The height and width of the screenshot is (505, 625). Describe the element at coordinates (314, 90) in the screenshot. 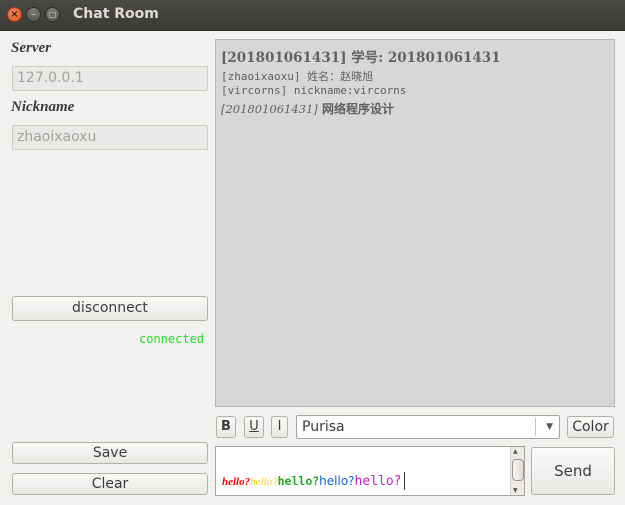

I see `chat-message: [vircorns] nickname:vircorns` at that location.